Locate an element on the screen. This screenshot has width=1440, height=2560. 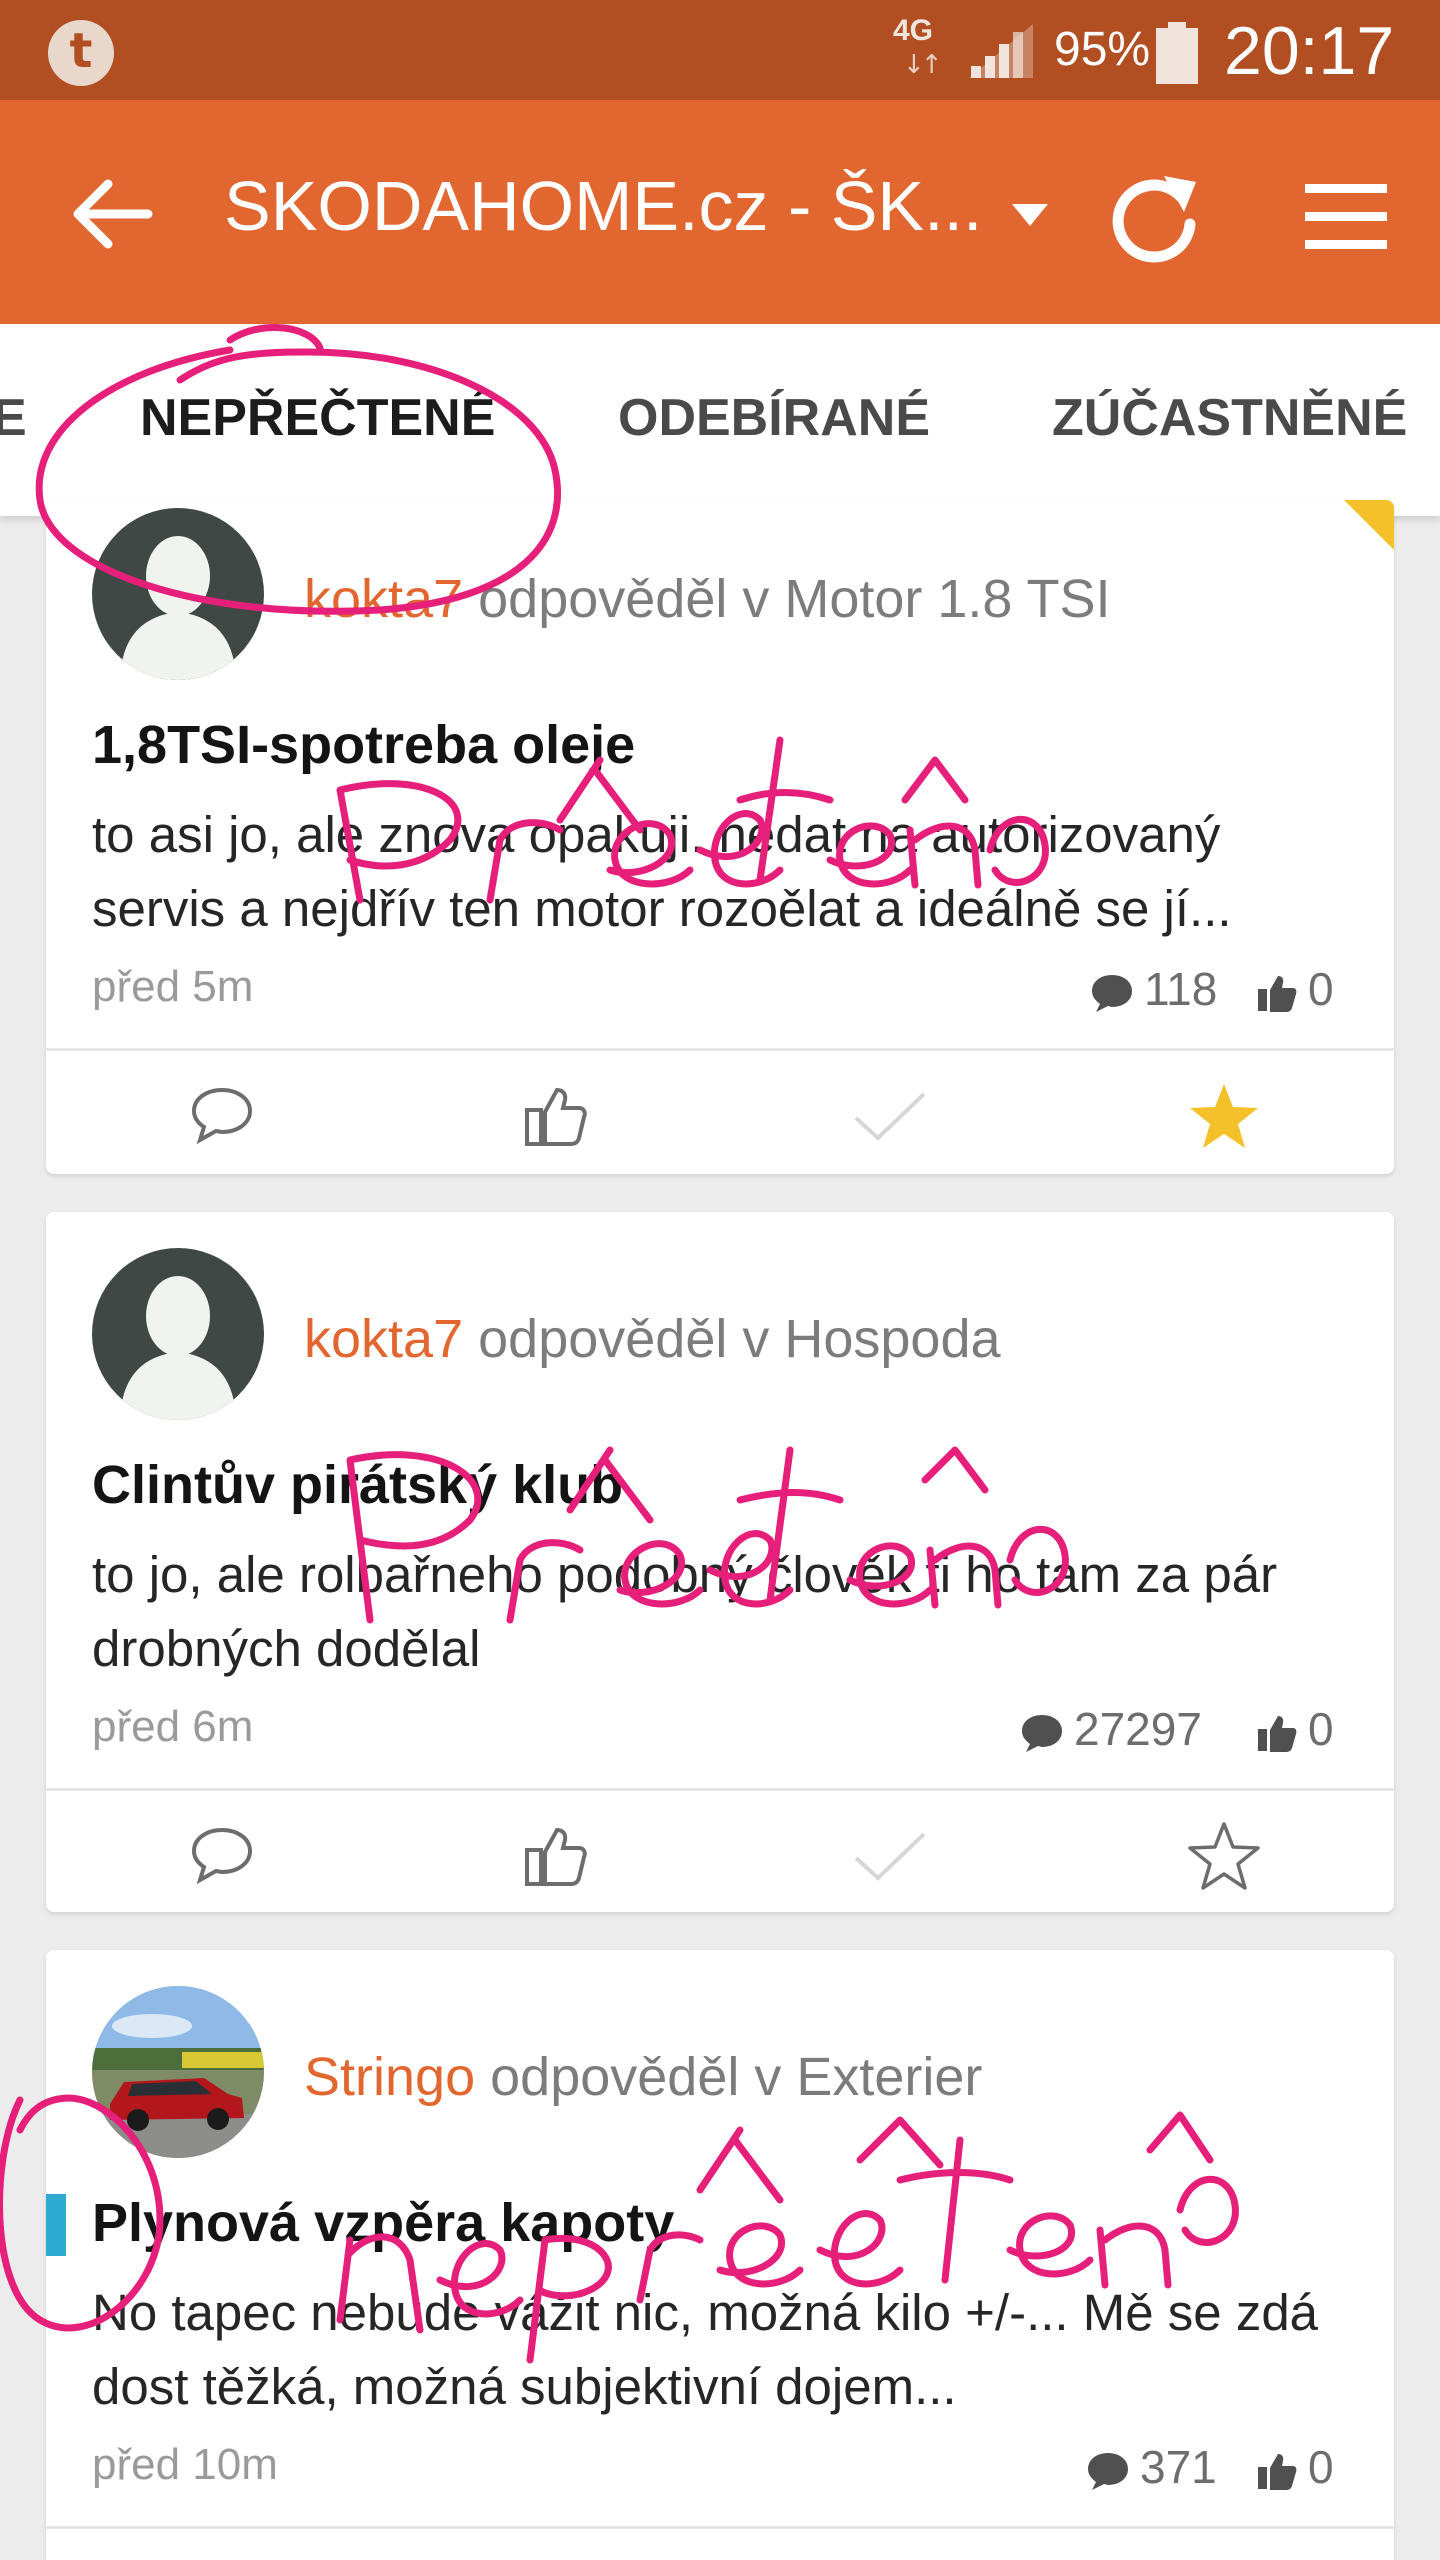
post-action: odpověděl v Motor 1.8 TSI is located at coordinates (794, 599).